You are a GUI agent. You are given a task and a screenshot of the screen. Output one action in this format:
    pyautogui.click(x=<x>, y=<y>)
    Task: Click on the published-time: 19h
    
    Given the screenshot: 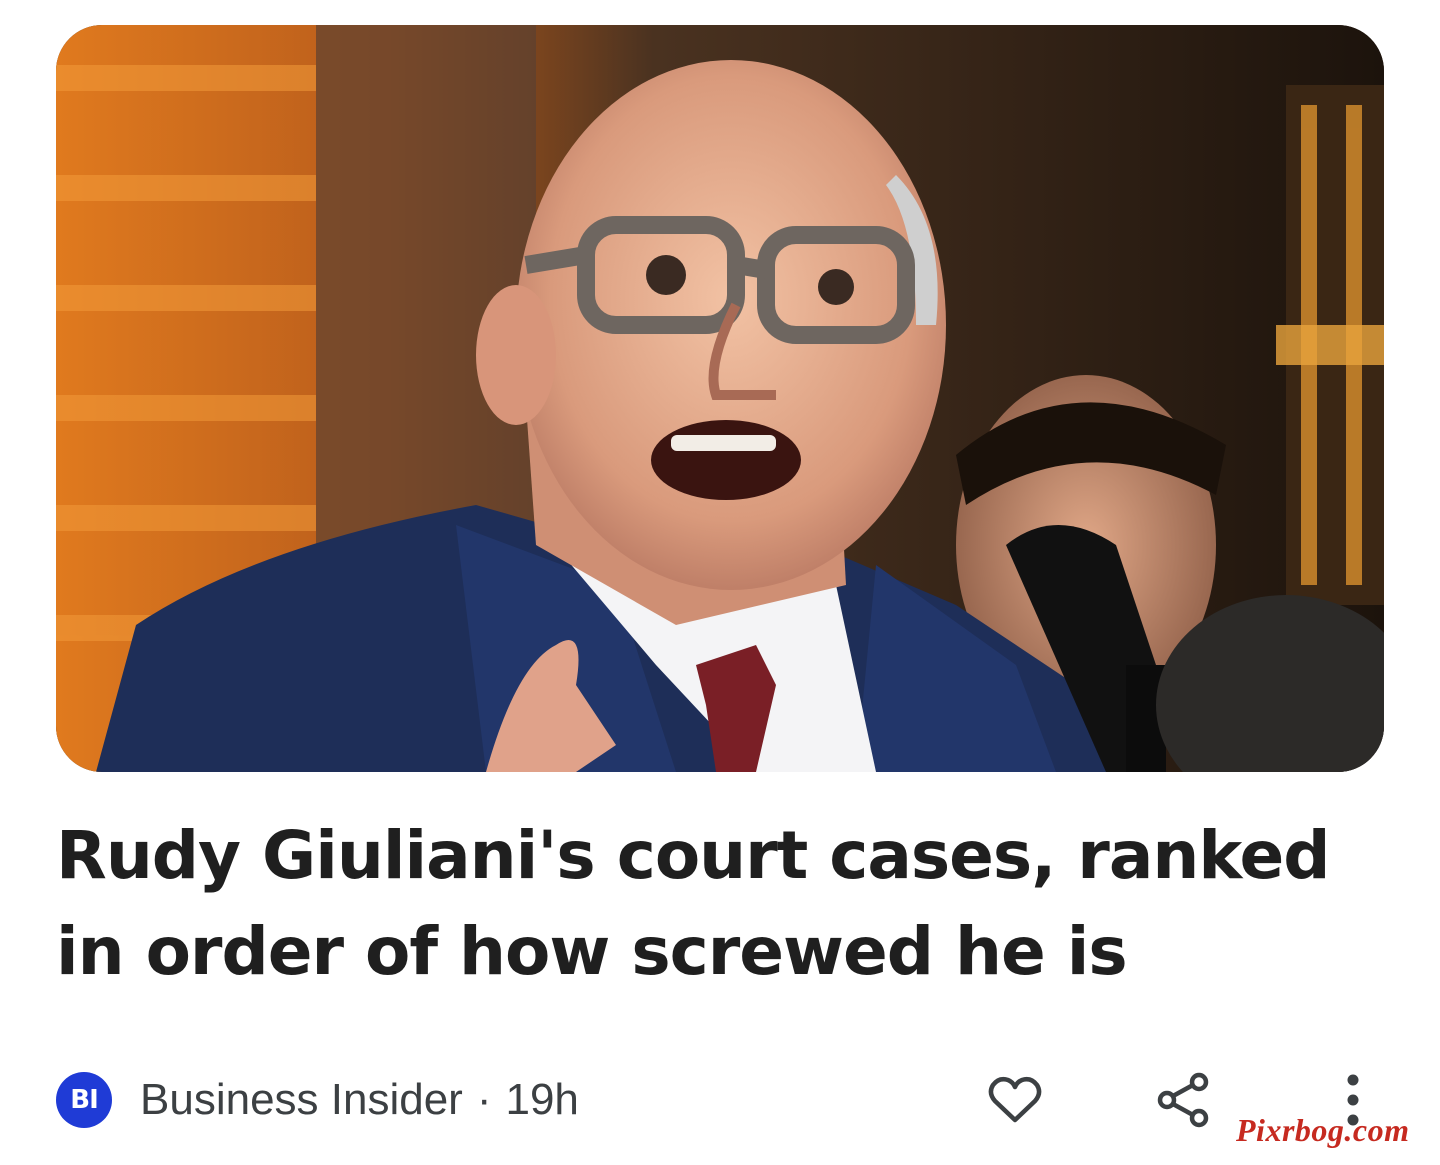 What is the action you would take?
    pyautogui.click(x=542, y=1099)
    